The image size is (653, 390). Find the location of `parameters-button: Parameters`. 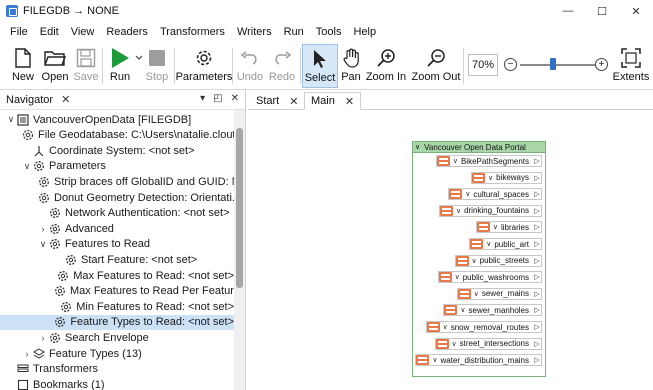

parameters-button: Parameters is located at coordinates (204, 66).